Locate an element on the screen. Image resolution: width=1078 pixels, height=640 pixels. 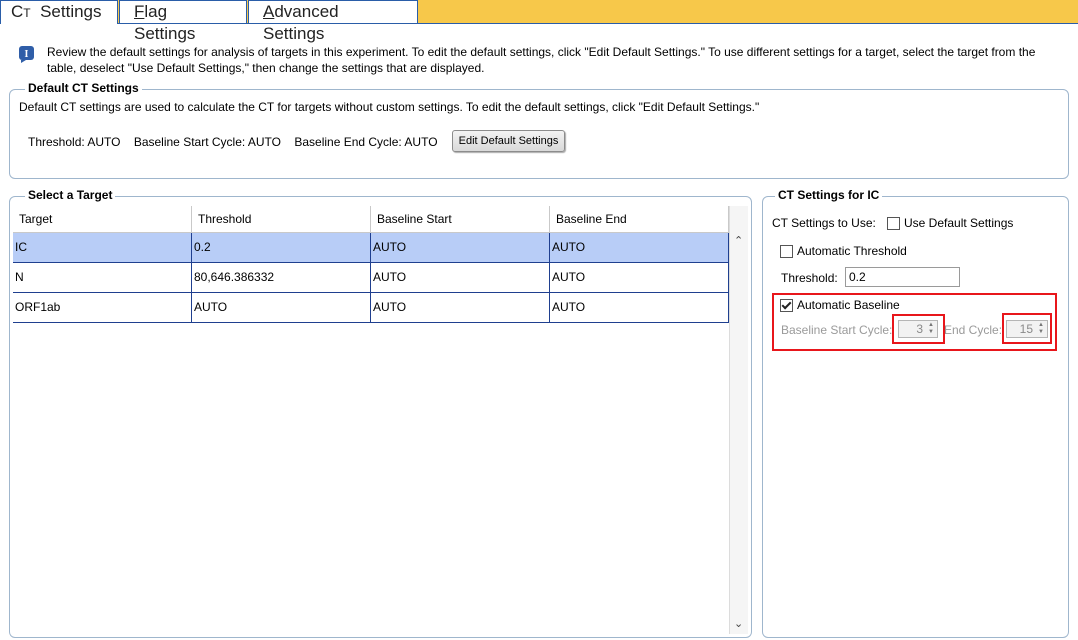
table-cell: 80,646.386332 is located at coordinates (281, 277).